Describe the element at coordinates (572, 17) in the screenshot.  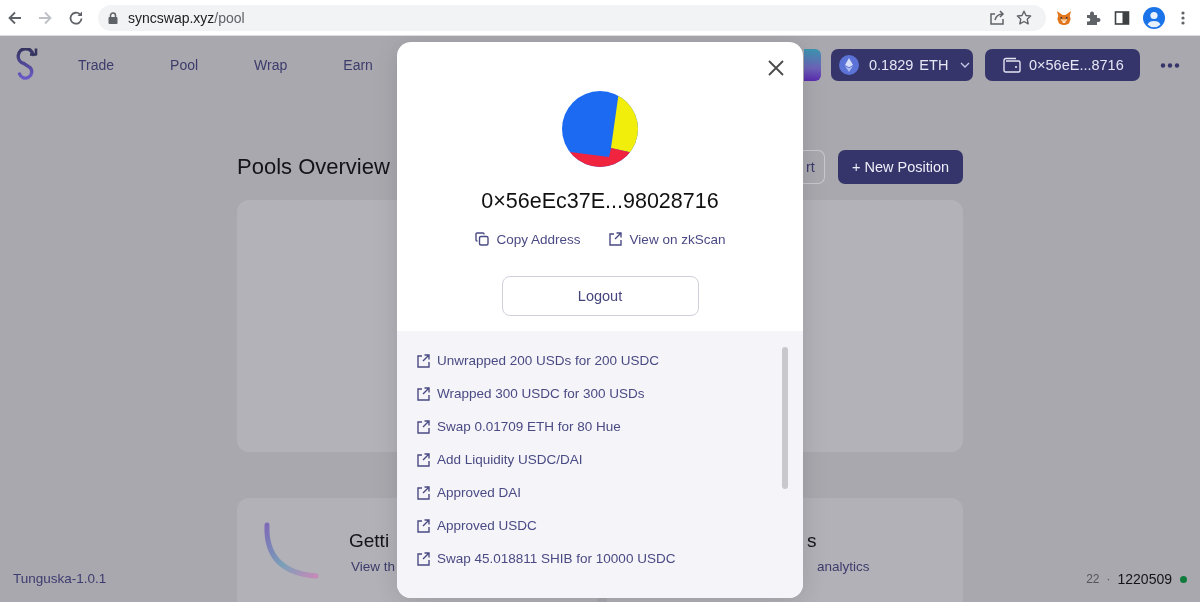
I see `address-bar: syncswap.xyz/pool` at that location.